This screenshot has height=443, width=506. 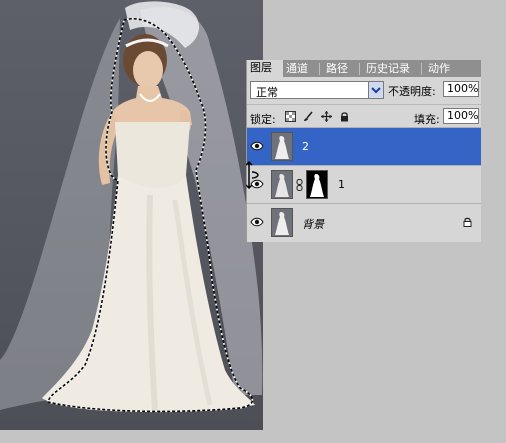 What do you see at coordinates (308, 116) in the screenshot?
I see `brush-icon` at bounding box center [308, 116].